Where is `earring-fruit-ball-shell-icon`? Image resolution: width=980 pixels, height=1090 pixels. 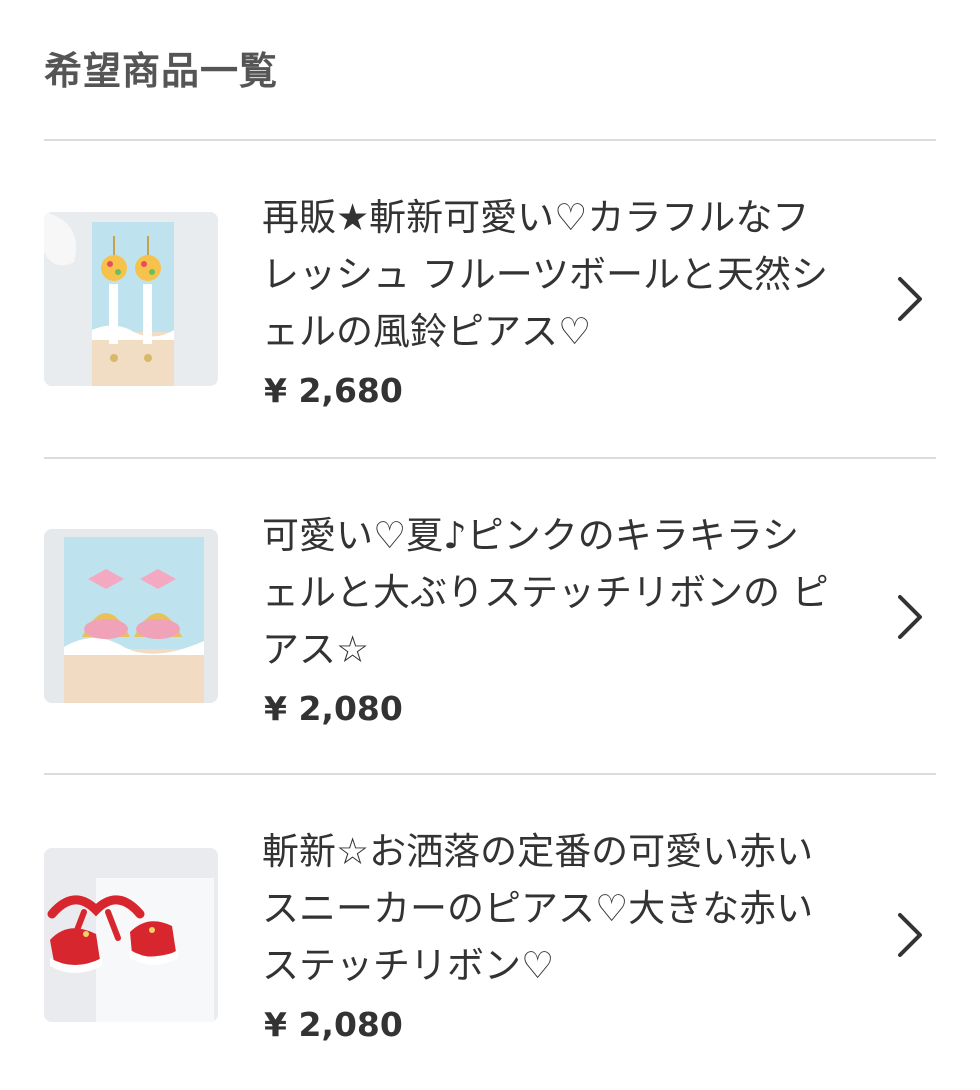 earring-fruit-ball-shell-icon is located at coordinates (131, 299).